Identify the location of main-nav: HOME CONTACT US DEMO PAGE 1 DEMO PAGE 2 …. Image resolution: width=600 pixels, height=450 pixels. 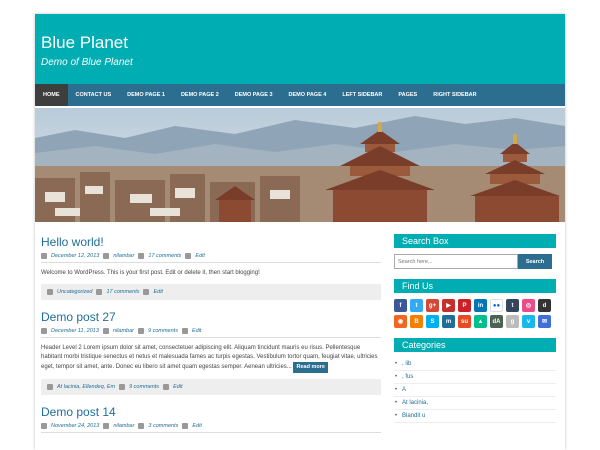
(300, 95).